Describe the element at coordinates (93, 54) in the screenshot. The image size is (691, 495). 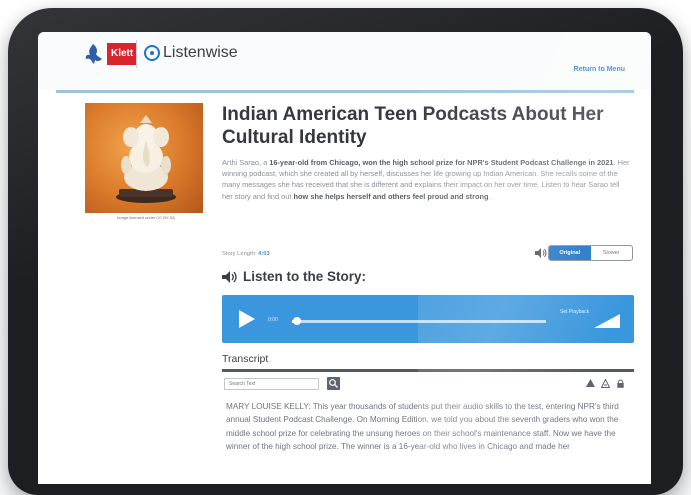
I see `klett-mark-icon` at that location.